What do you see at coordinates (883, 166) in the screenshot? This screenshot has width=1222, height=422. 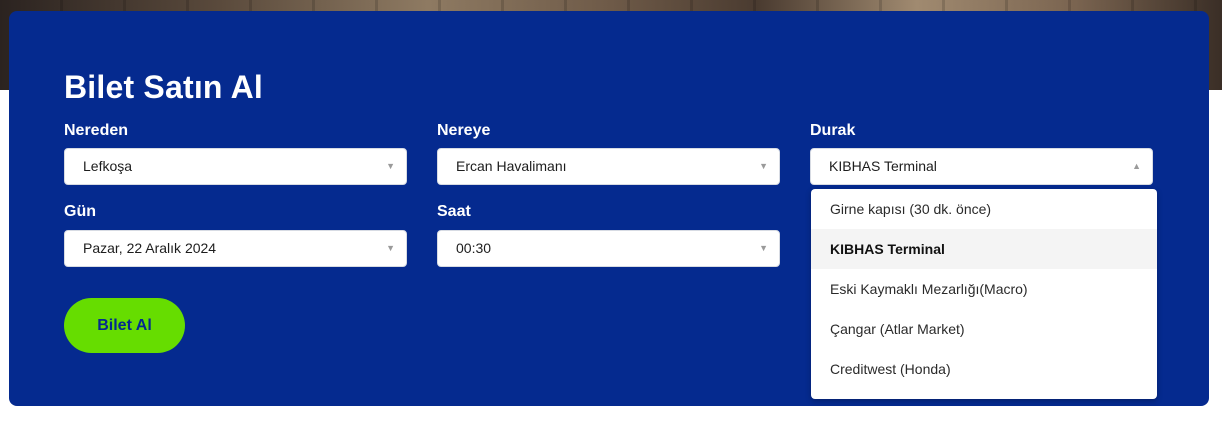 I see `stop-select-value: KIBHAS Terminal` at bounding box center [883, 166].